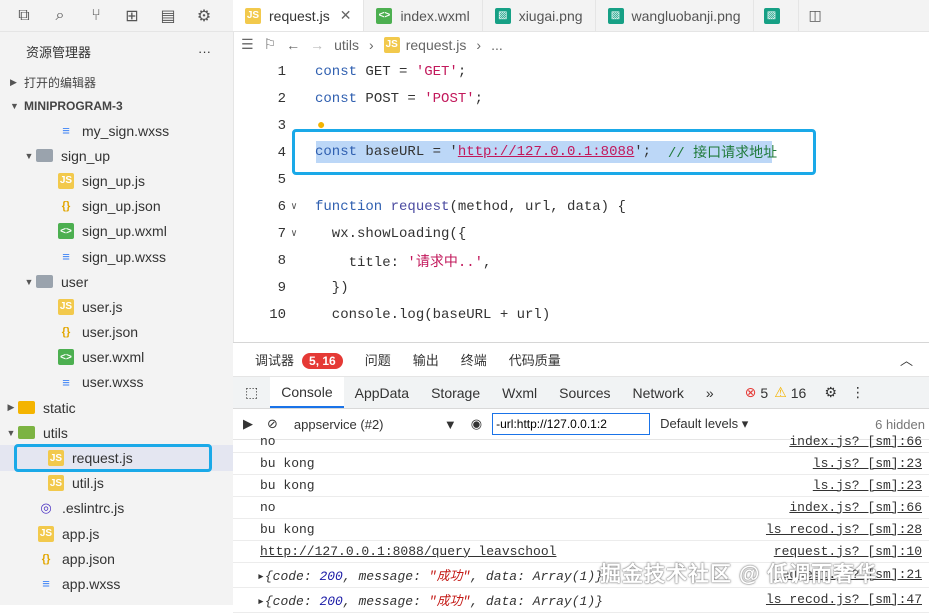 Image resolution: width=929 pixels, height=613 pixels. I want to click on tree-item: ◎ .eslintrc.js, so click(116, 508).